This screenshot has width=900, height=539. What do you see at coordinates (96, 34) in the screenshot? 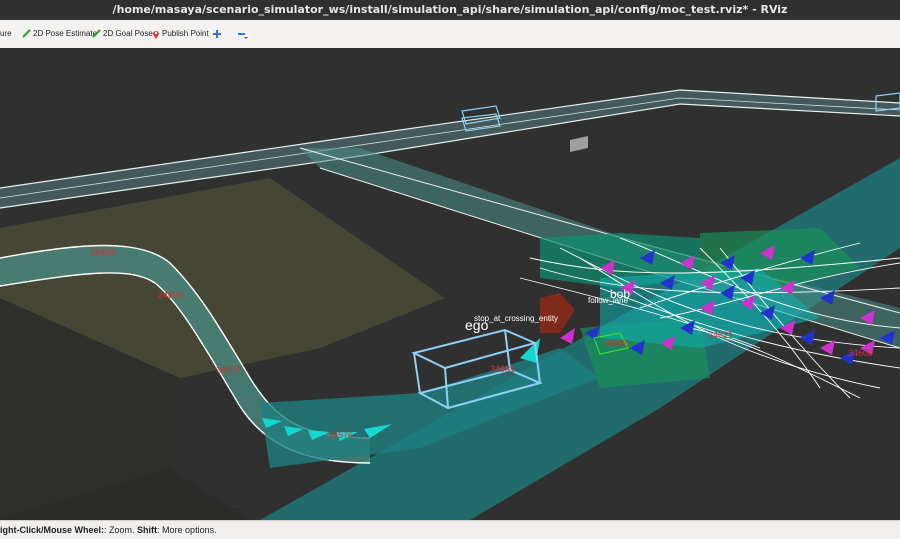
I see `goal-pose-arrow-icon` at bounding box center [96, 34].